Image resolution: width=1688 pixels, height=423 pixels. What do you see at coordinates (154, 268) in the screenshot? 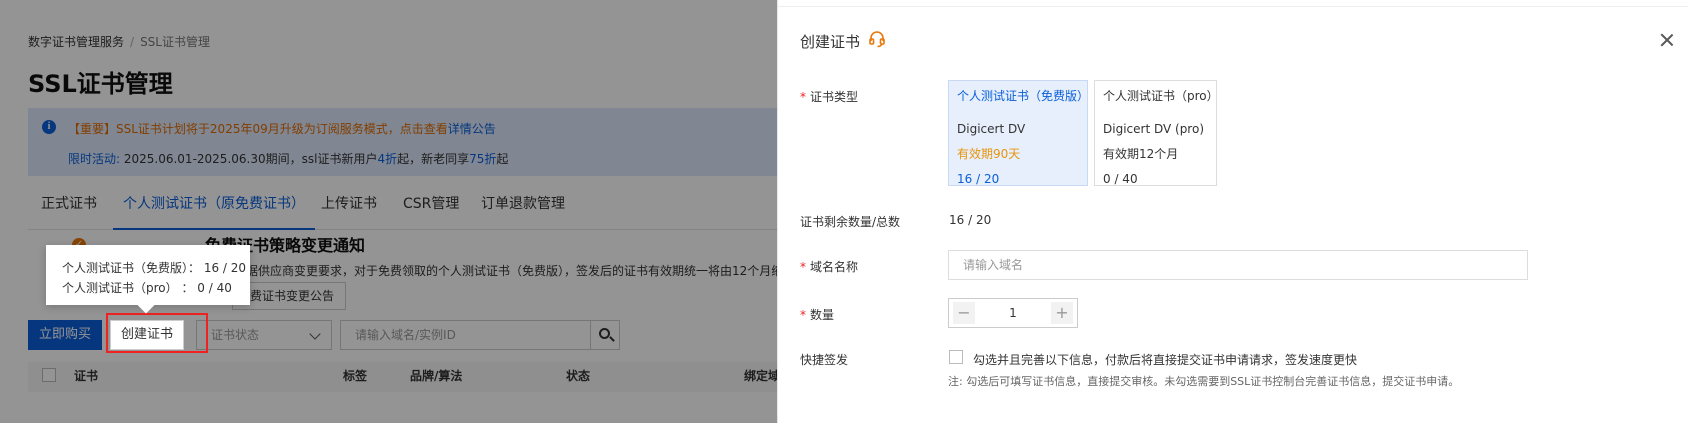
I see `tooltip-free-quota: 个人测试证书（免费版）： 16 / 20` at bounding box center [154, 268].